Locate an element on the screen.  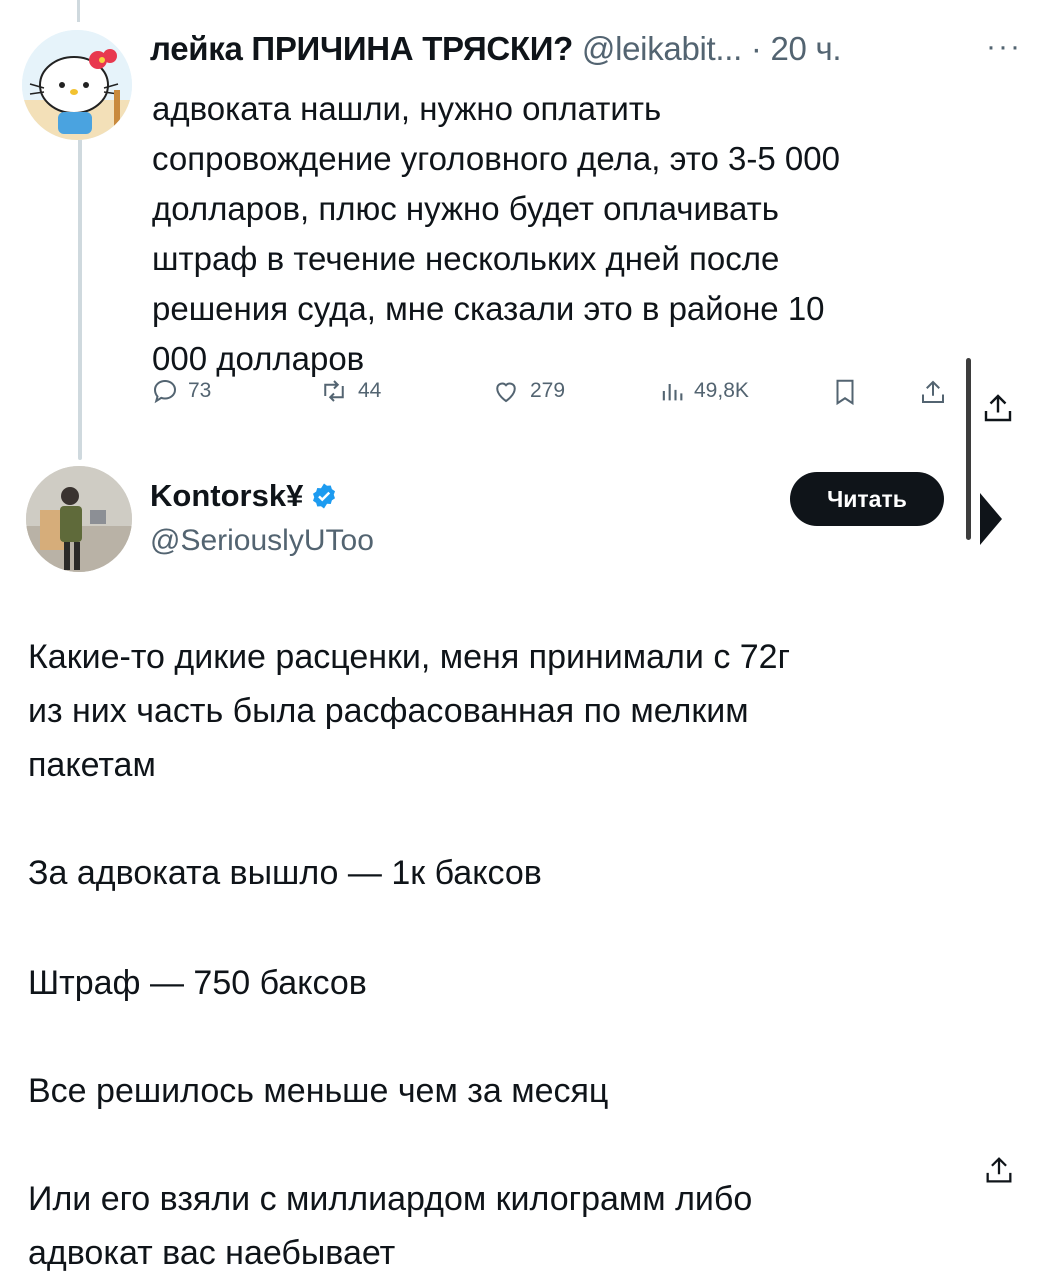
views-icon is located at coordinates (672, 392).